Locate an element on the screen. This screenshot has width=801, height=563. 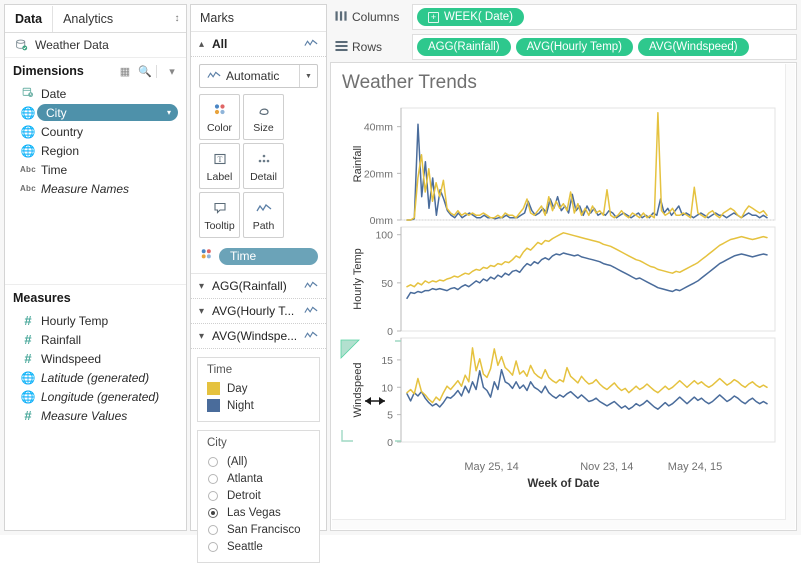
mark-type-dropdown: Automatic ▼ is located at coordinates (258, 76).